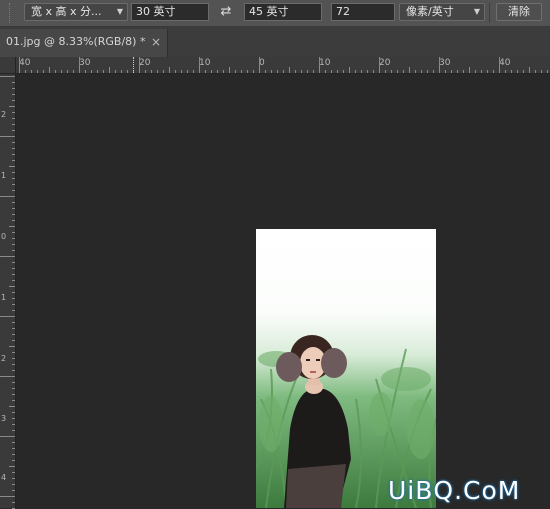 The image size is (550, 509). I want to click on horizontal-ruler: 40 30 20 10 0 10 20 30 40, so click(283, 65).